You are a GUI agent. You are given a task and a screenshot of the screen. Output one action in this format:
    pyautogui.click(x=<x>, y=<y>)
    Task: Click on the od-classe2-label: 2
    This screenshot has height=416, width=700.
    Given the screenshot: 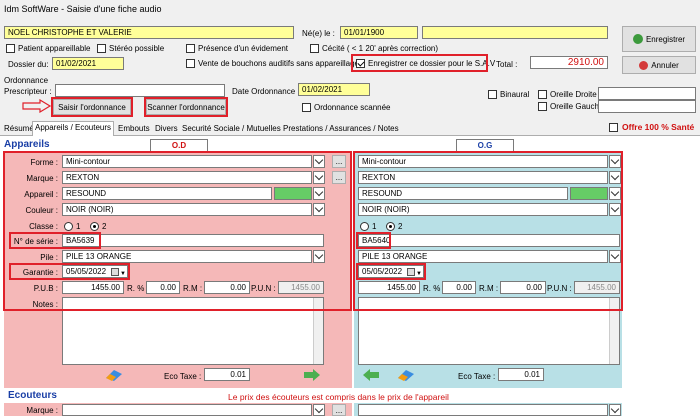 What is the action you would take?
    pyautogui.click(x=104, y=226)
    